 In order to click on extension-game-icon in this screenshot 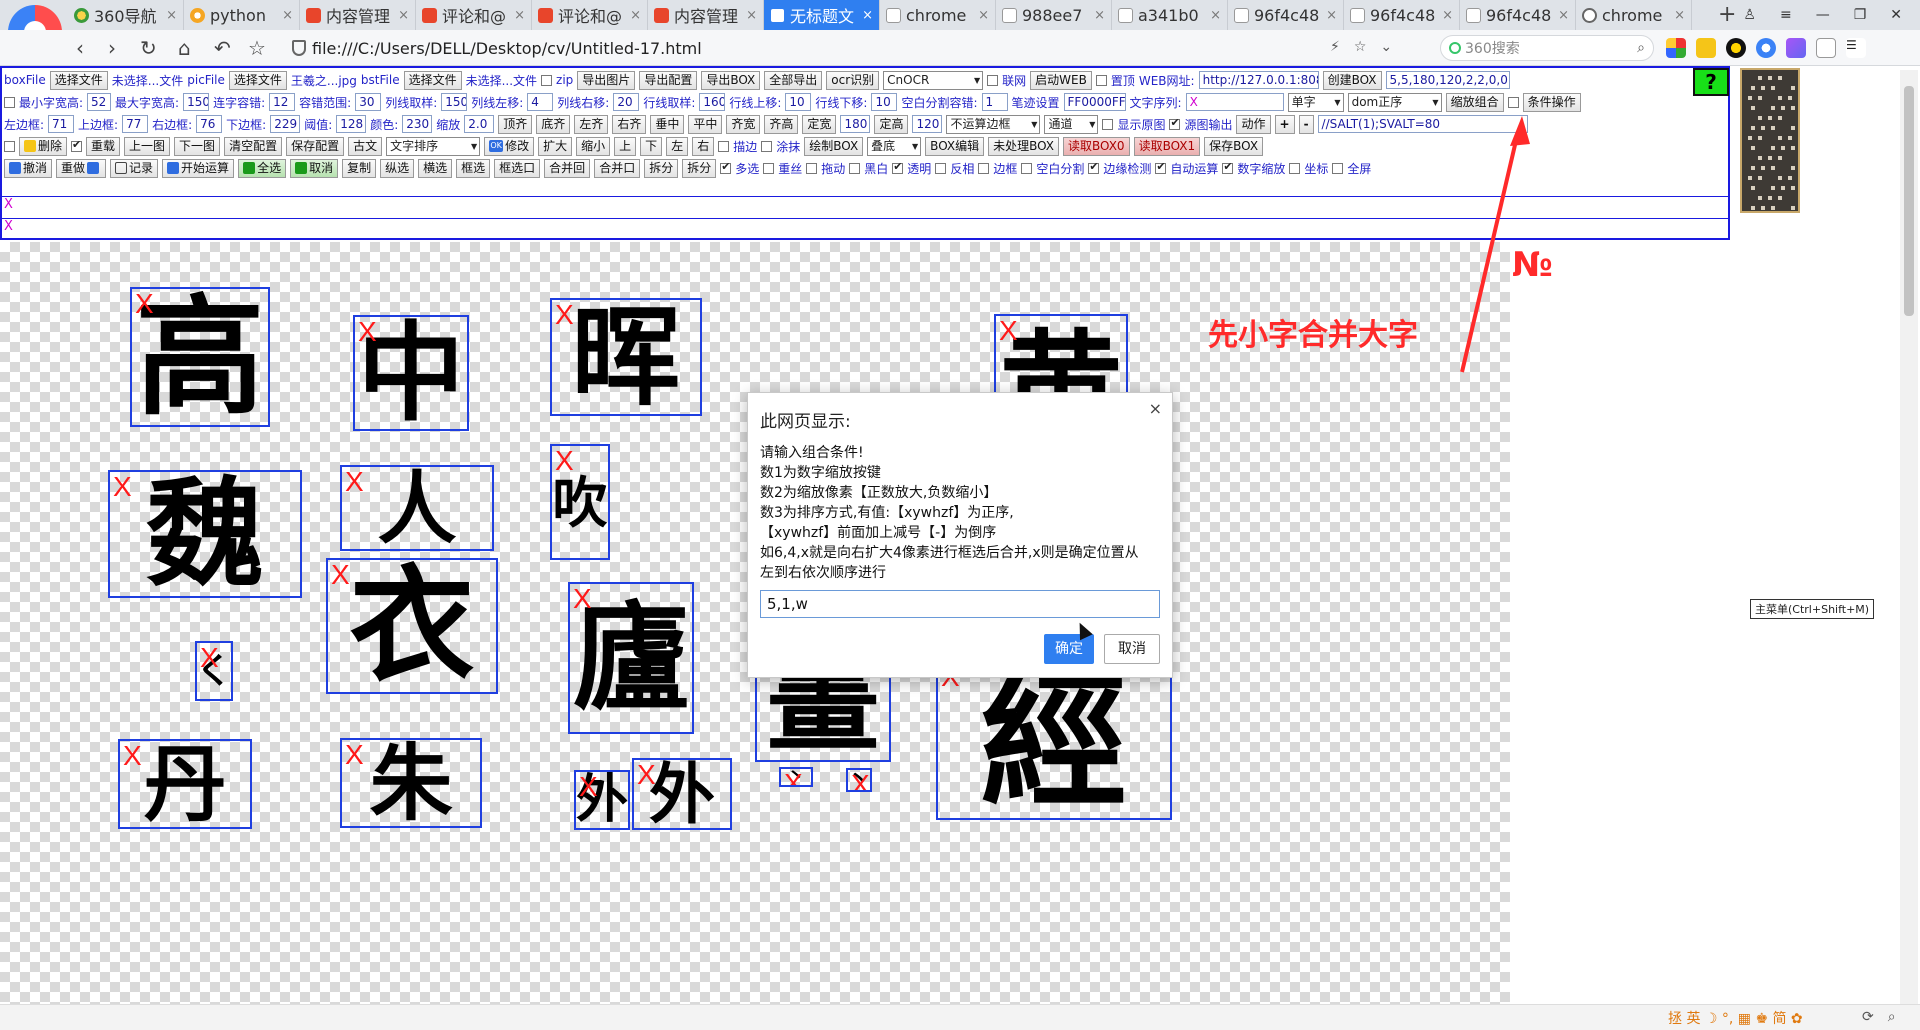, I will do `click(1706, 48)`.